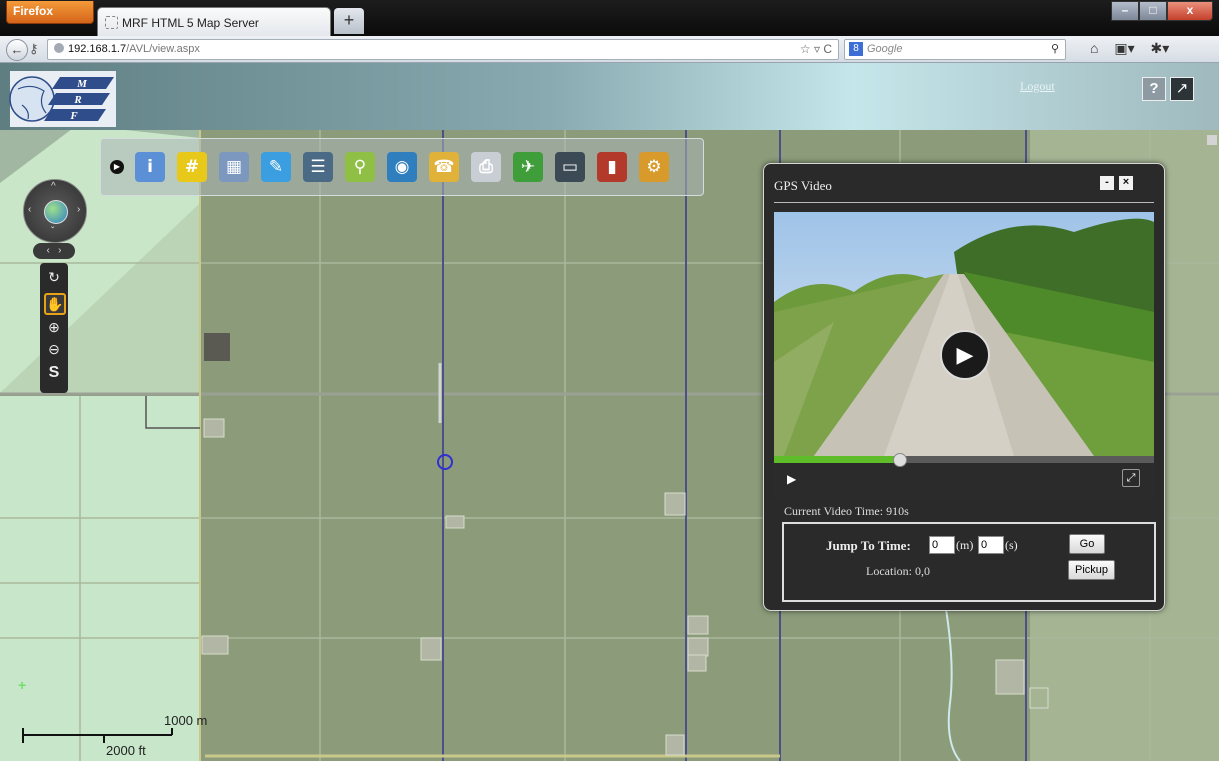 Image resolution: width=1219 pixels, height=761 pixels. I want to click on current-video-time: Current Video Time: 910s, so click(846, 511).